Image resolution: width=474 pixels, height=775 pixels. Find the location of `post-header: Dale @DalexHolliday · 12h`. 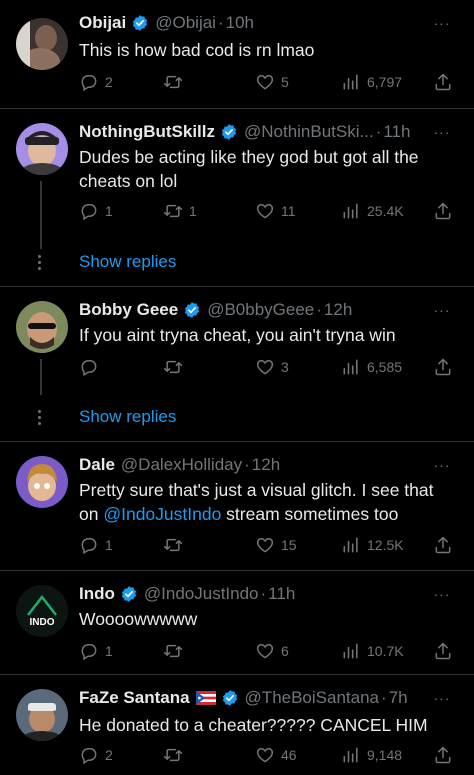

post-header: Dale @DalexHolliday · 12h is located at coordinates (251, 465).